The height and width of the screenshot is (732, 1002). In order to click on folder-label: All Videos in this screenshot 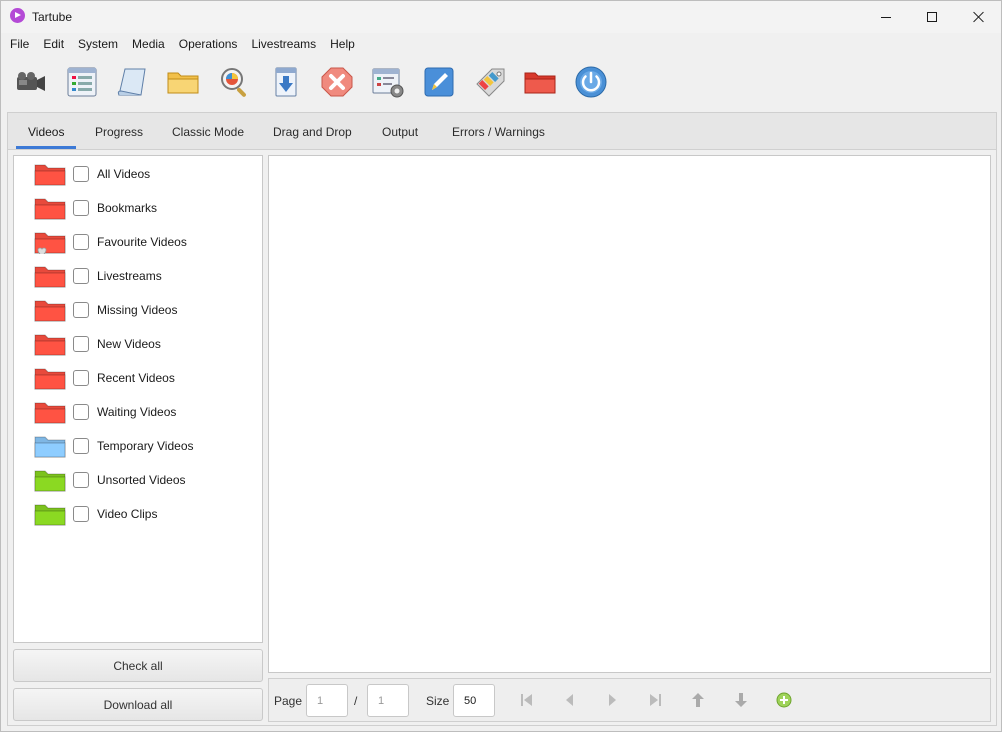, I will do `click(124, 174)`.